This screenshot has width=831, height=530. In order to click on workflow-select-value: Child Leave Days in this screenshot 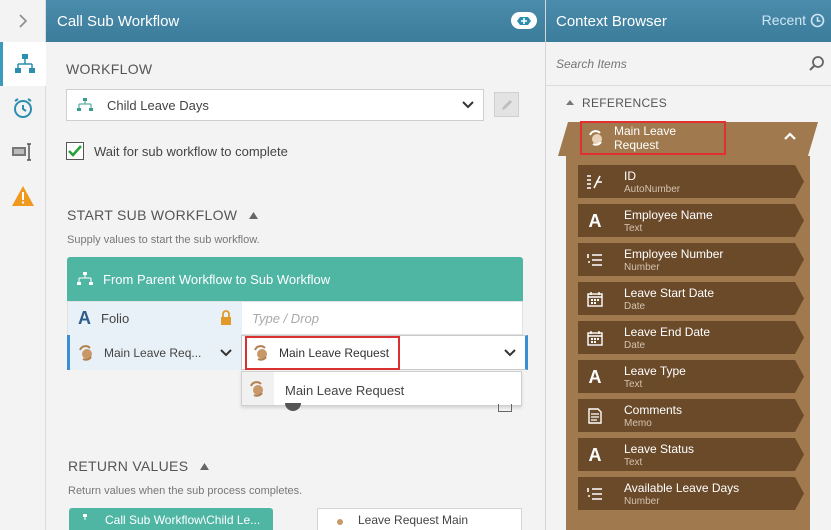, I will do `click(158, 105)`.